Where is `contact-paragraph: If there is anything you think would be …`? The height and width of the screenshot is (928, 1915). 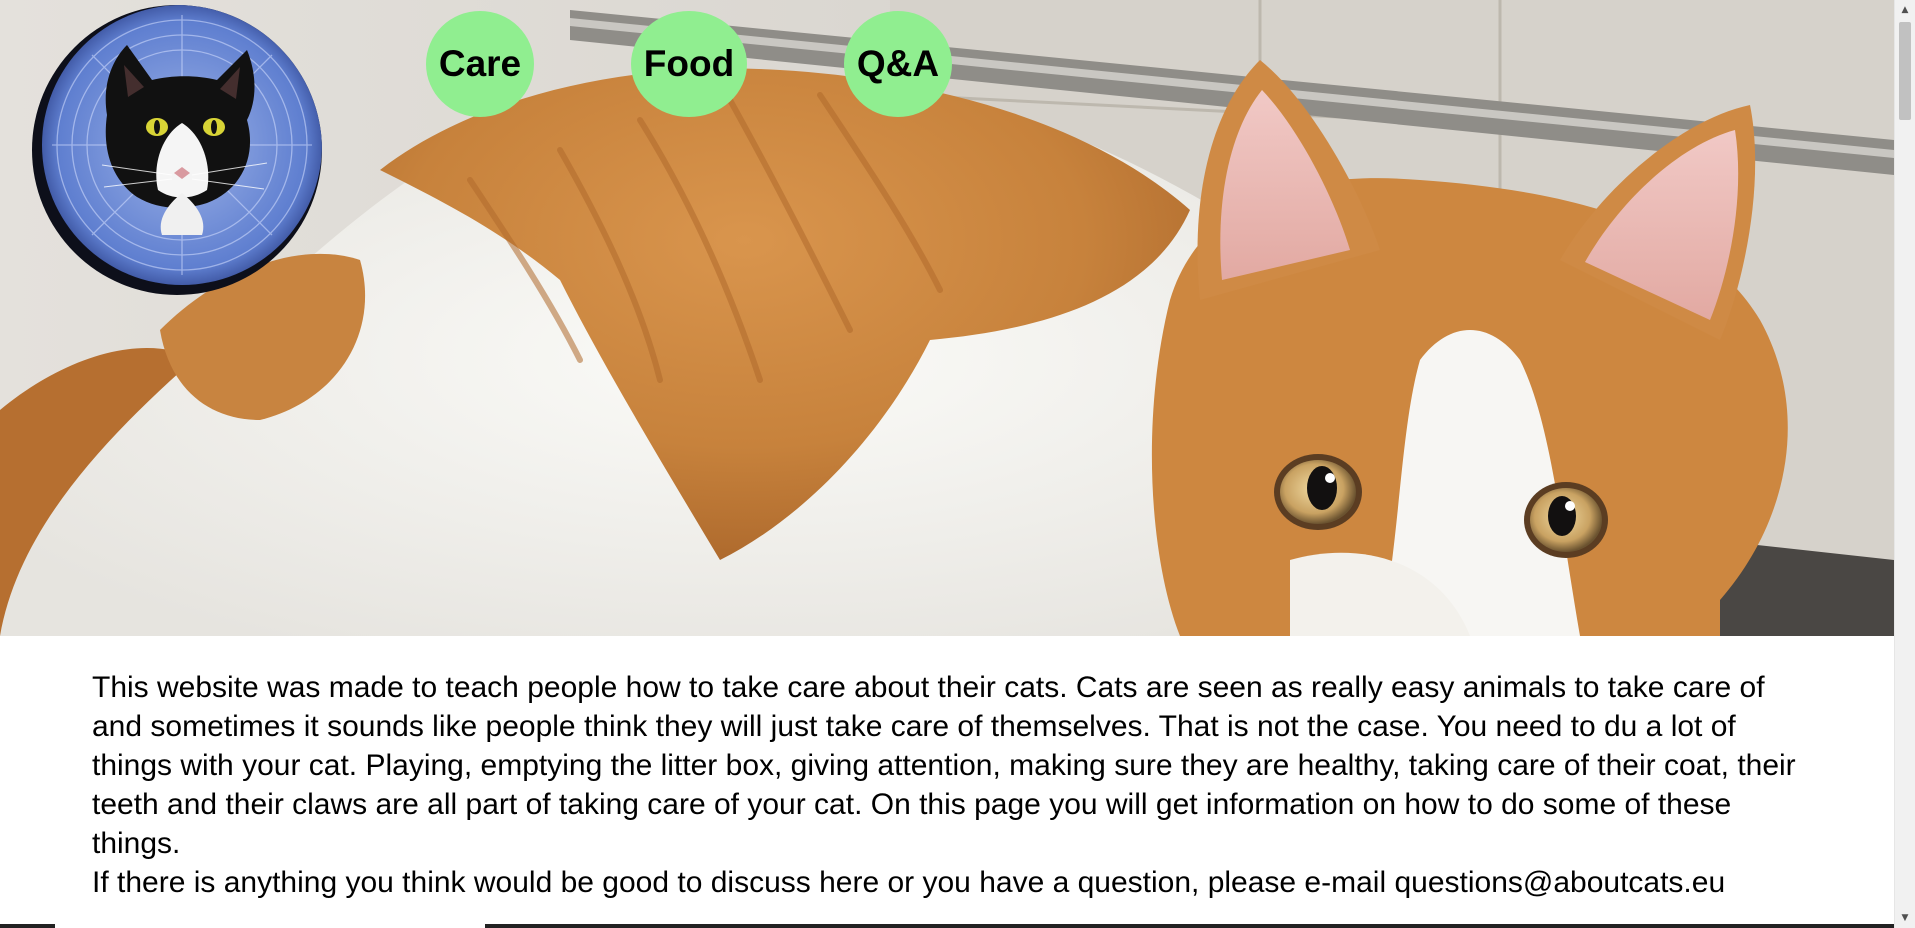
contact-paragraph: If there is anything you think would be … is located at coordinates (909, 882).